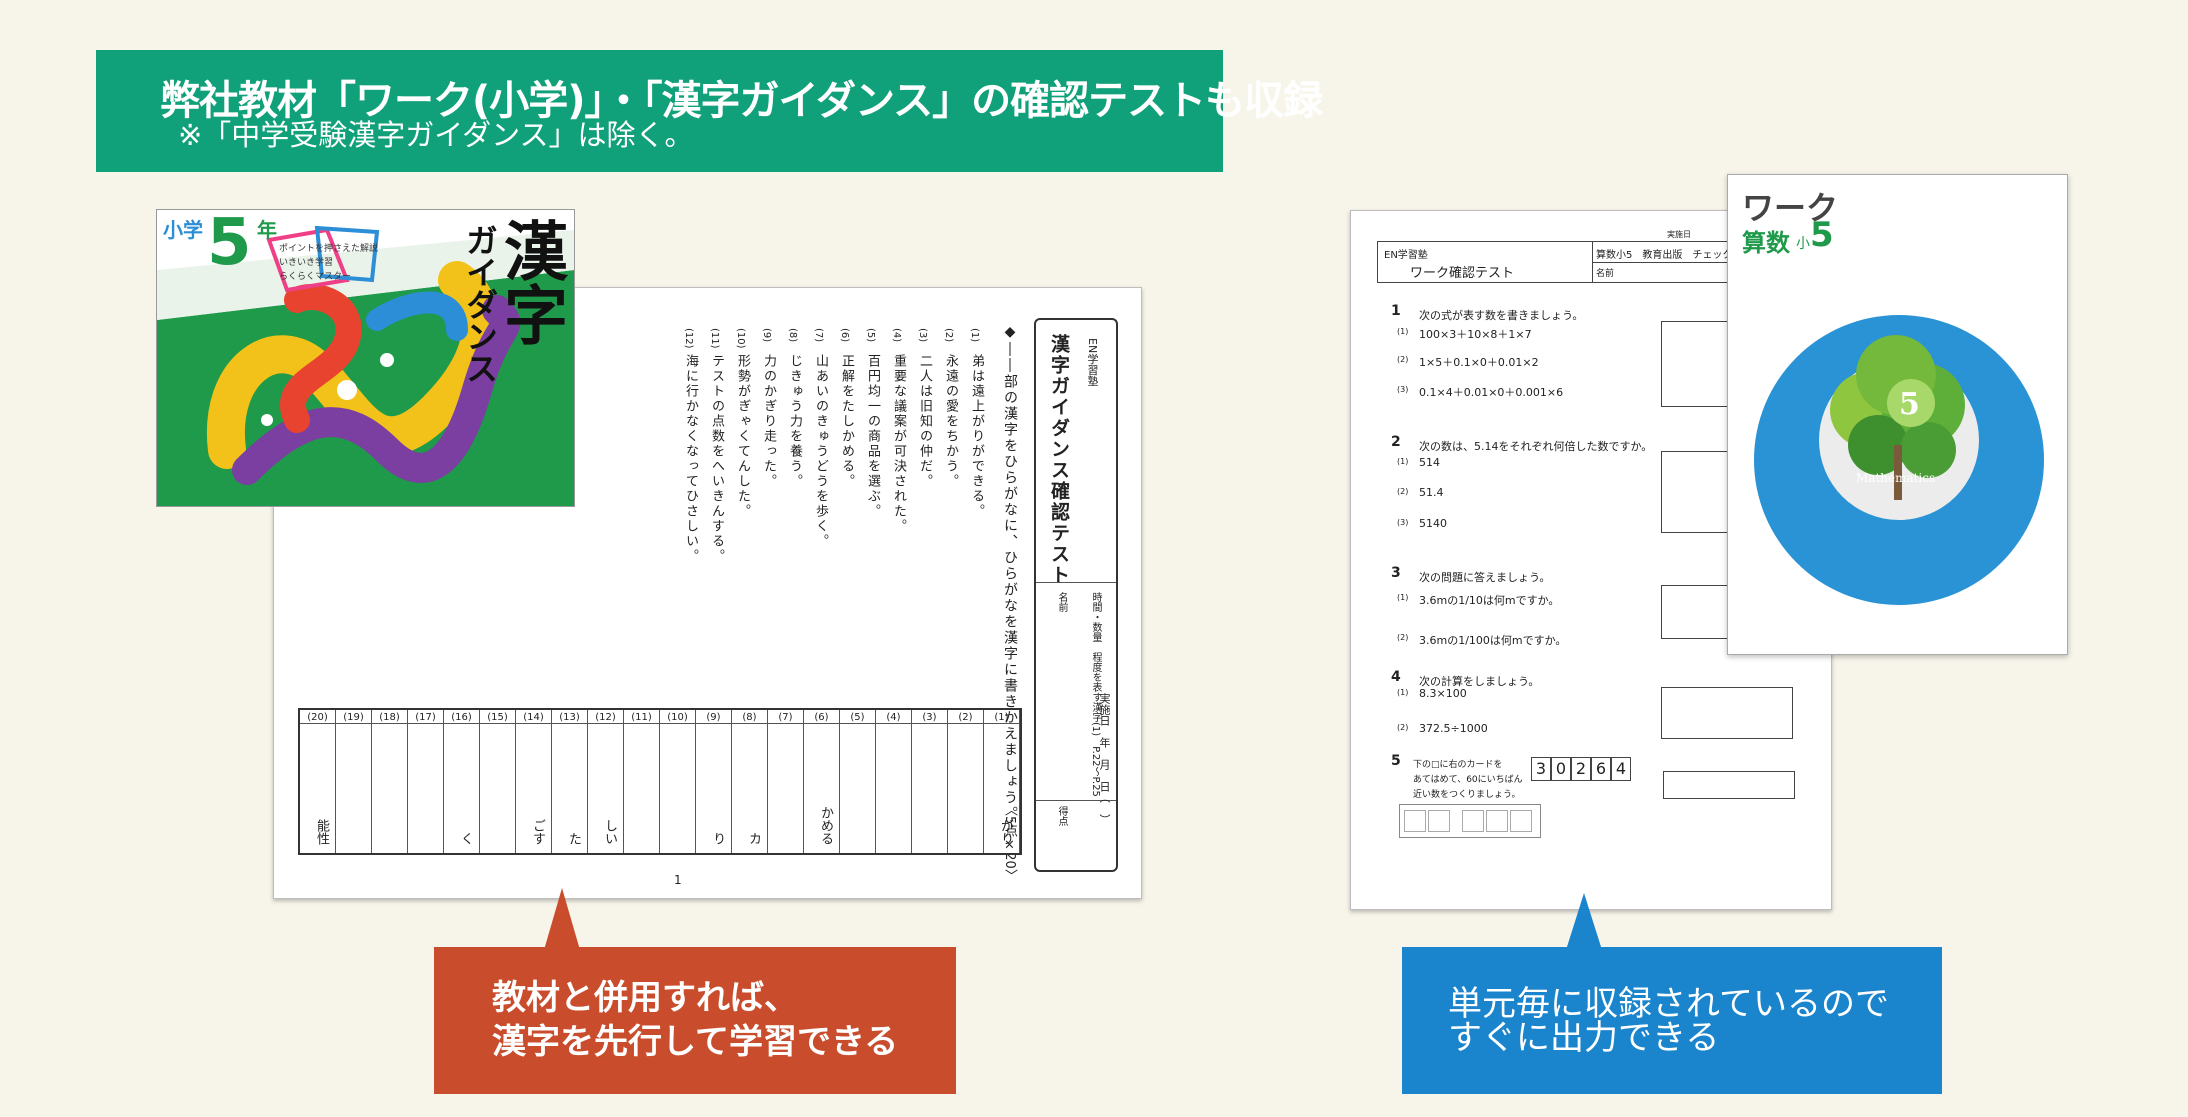  What do you see at coordinates (821, 718) in the screenshot?
I see `kanji-answer-number: (6)` at bounding box center [821, 718].